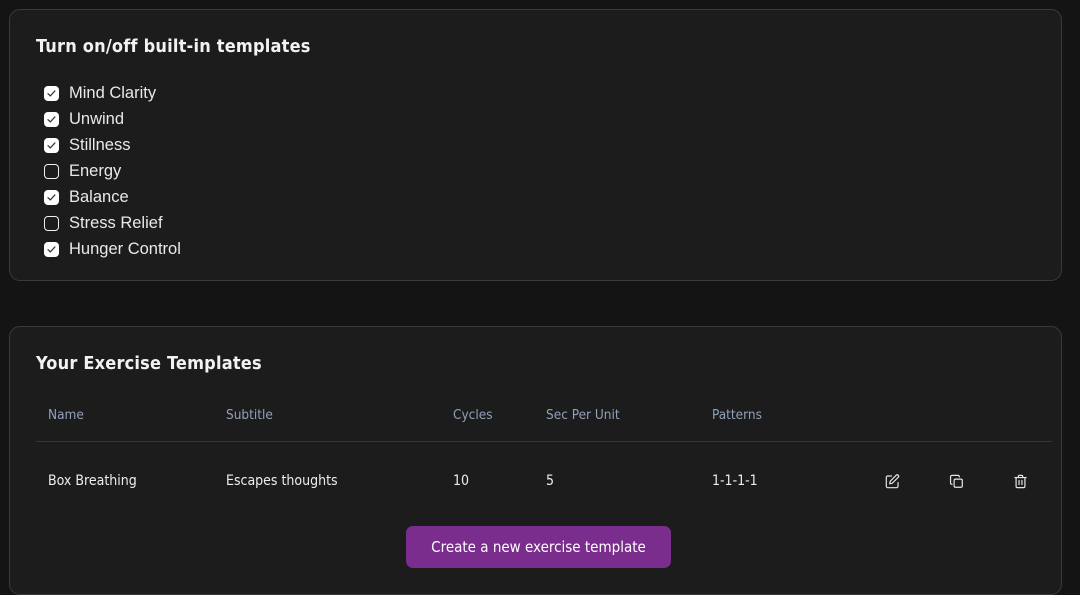 This screenshot has height=595, width=1080. Describe the element at coordinates (95, 171) in the screenshot. I see `template-toggle-label: Energy` at that location.